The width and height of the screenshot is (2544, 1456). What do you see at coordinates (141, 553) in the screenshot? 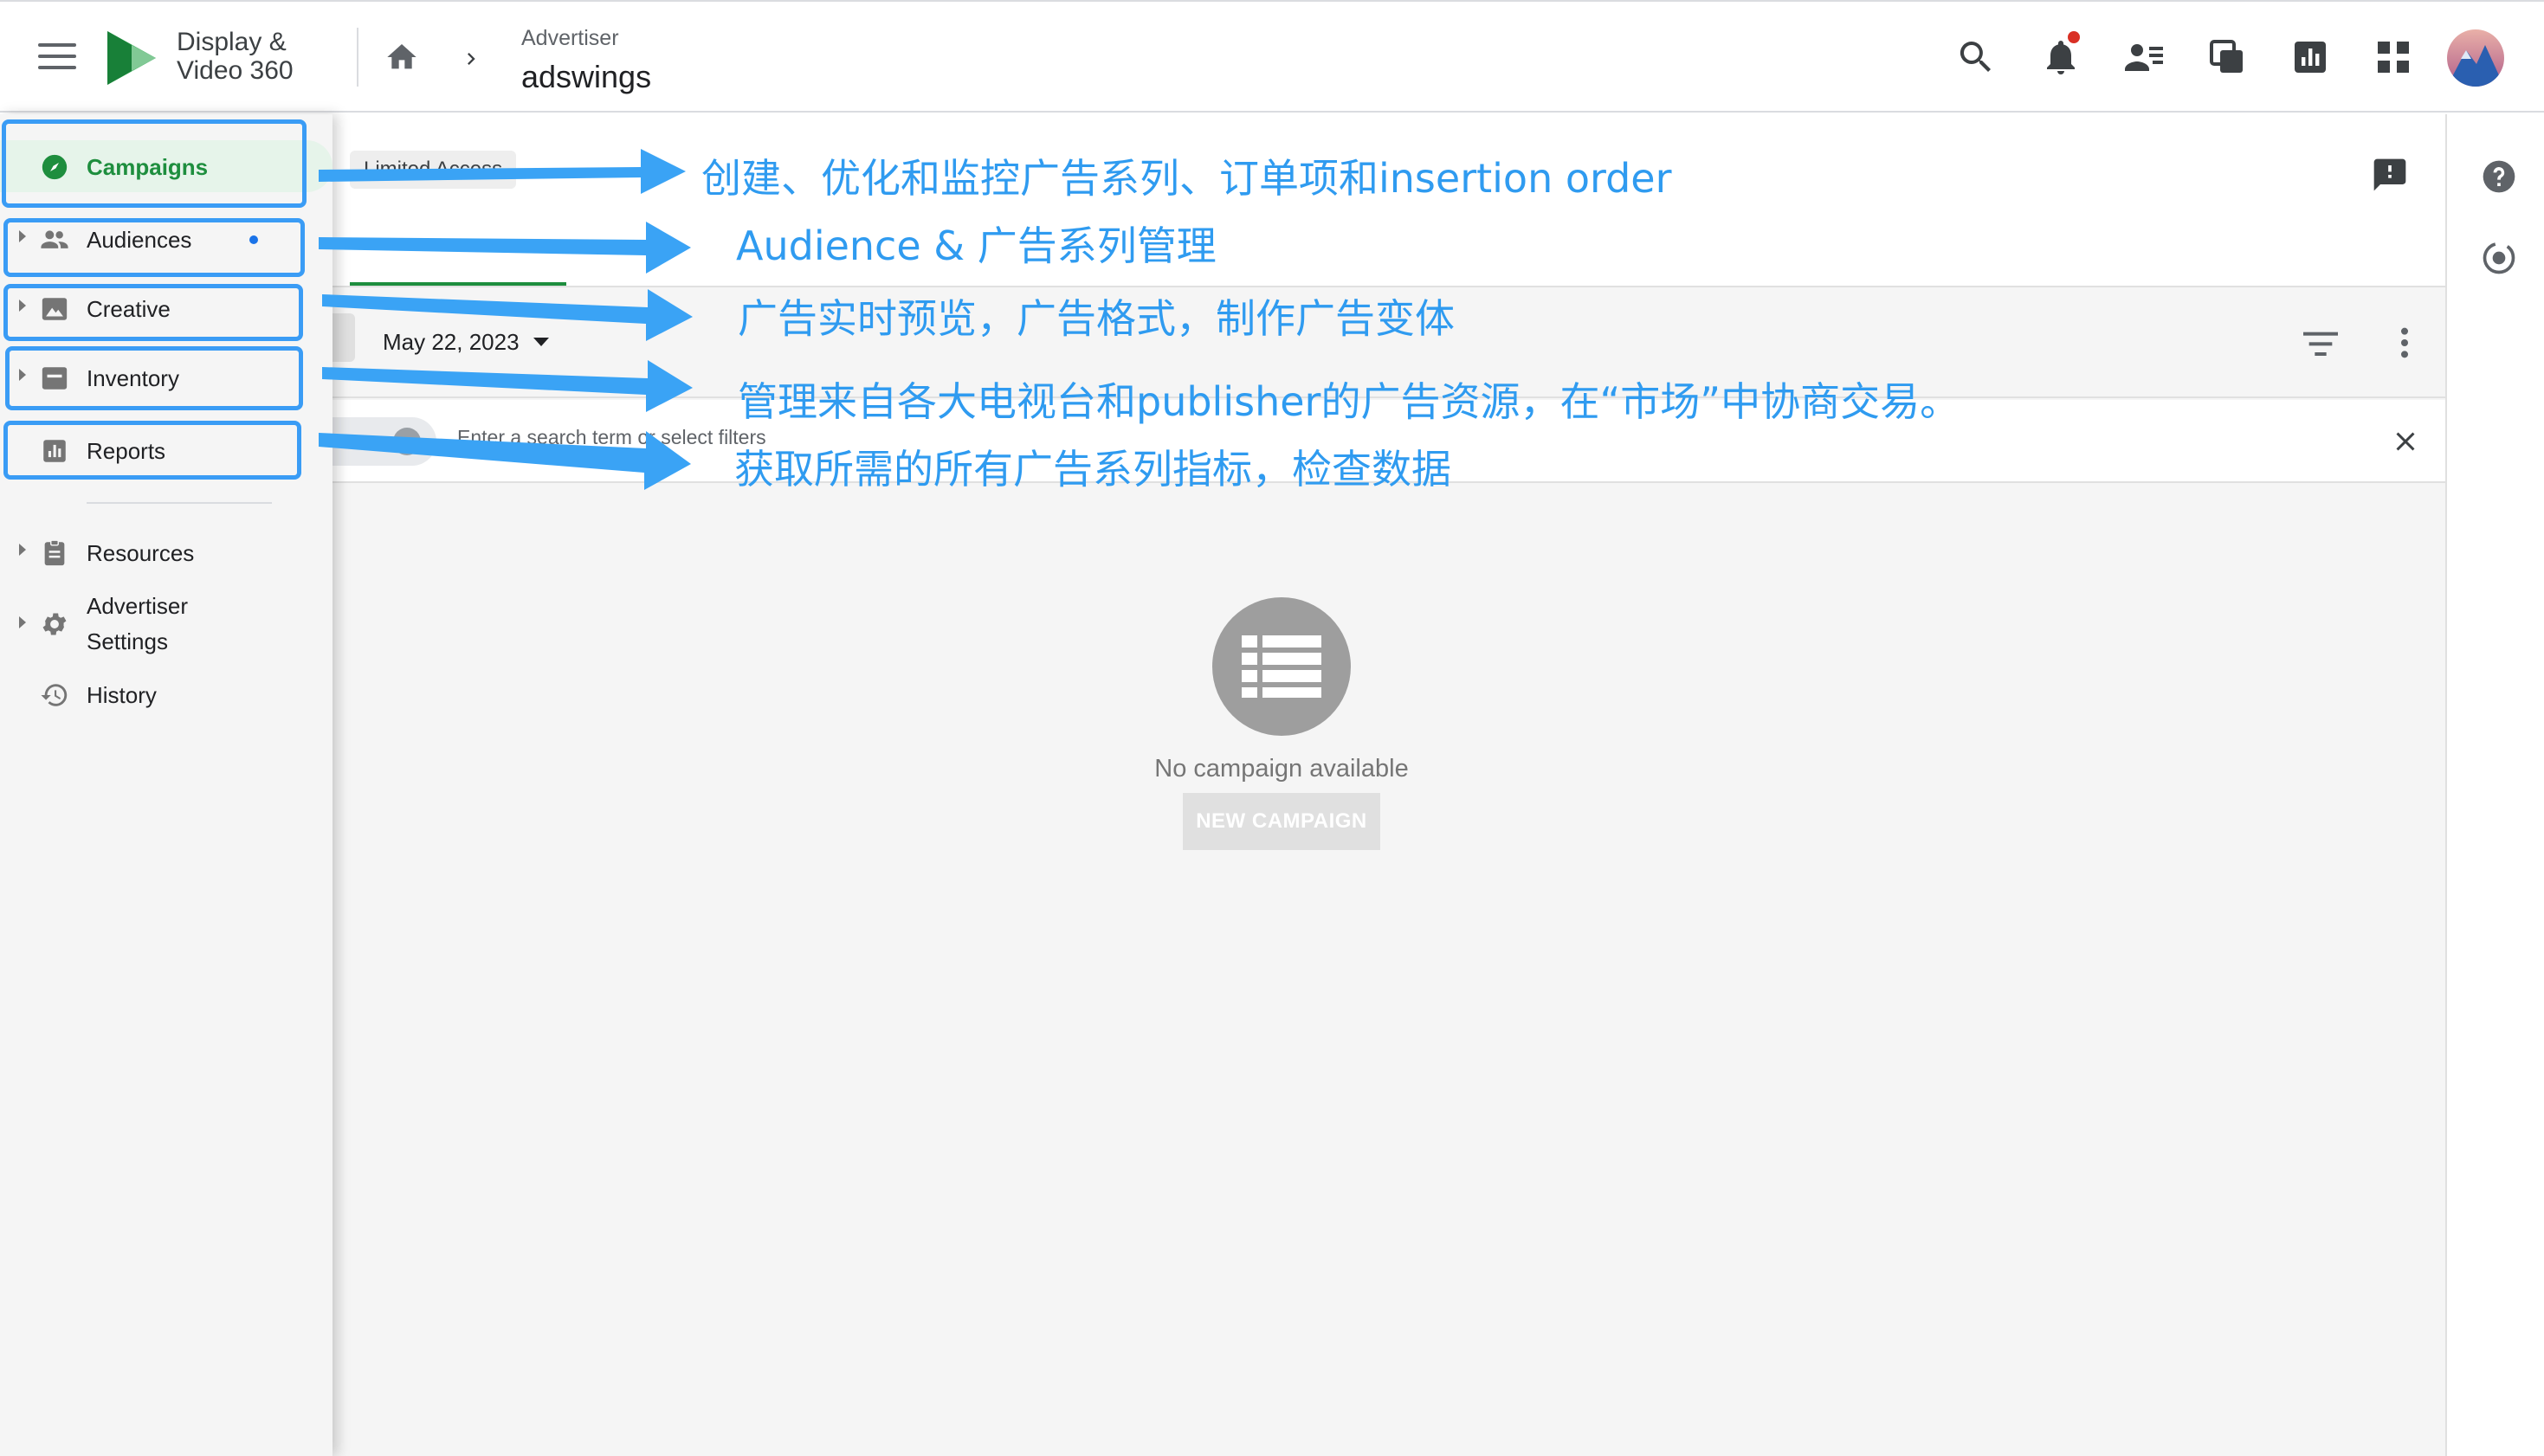
I see `sidebar-item-label: Resources` at bounding box center [141, 553].